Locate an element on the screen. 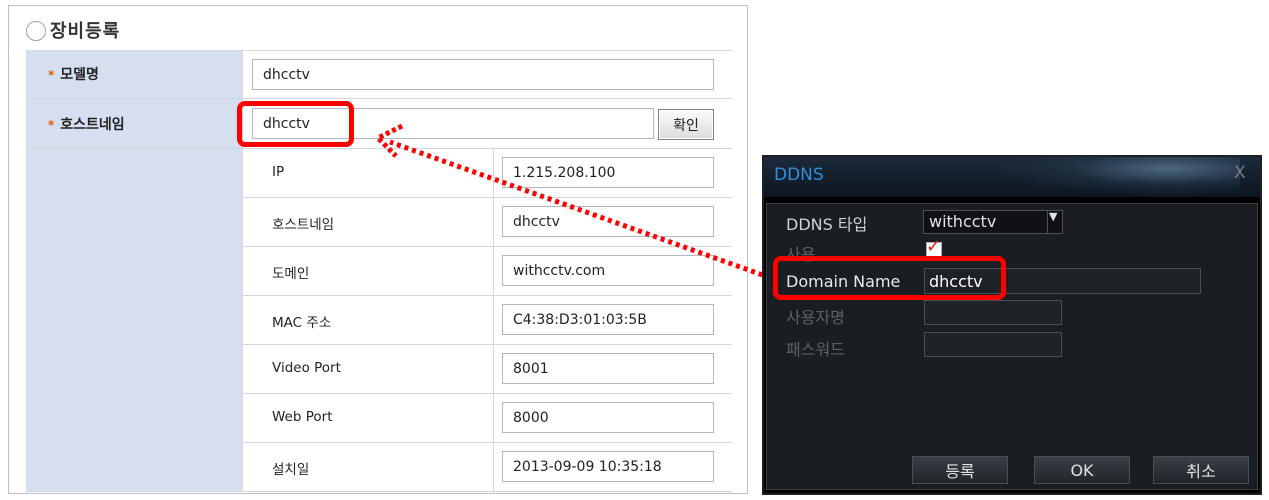 This screenshot has width=1269, height=500. dotted-arrow-icon is located at coordinates (579, 204).